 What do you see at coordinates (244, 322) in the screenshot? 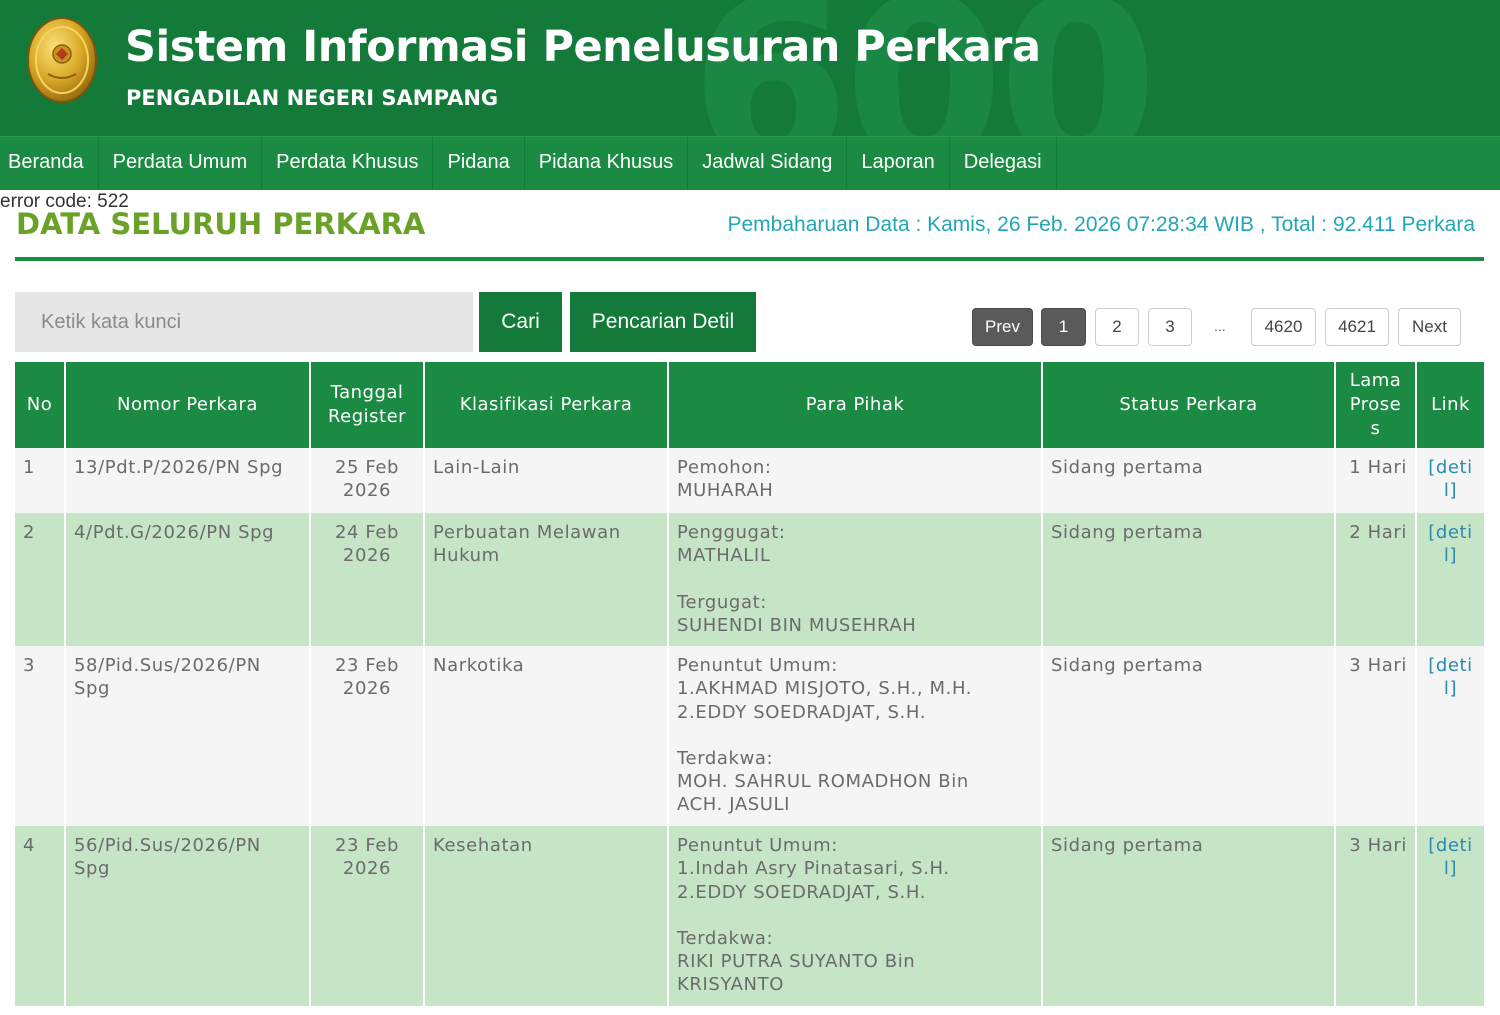
I see `search-input` at bounding box center [244, 322].